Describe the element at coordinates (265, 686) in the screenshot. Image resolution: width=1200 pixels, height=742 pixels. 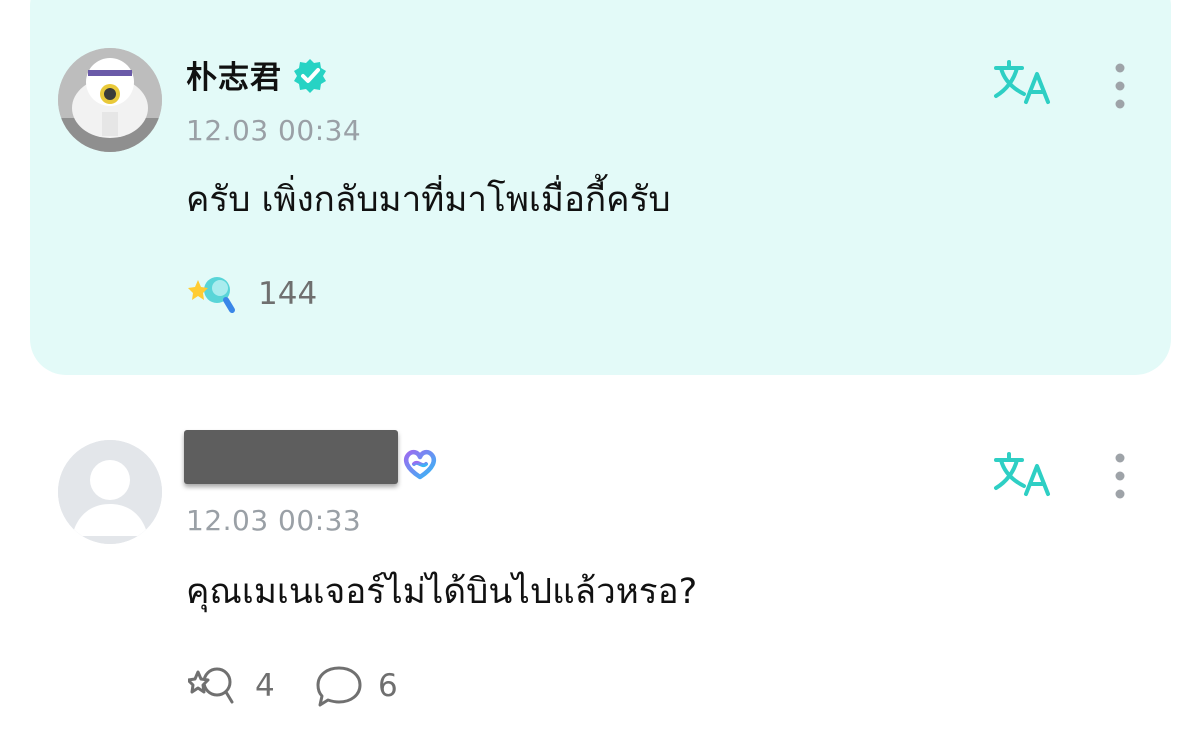
I see `reaction-count: 4` at that location.